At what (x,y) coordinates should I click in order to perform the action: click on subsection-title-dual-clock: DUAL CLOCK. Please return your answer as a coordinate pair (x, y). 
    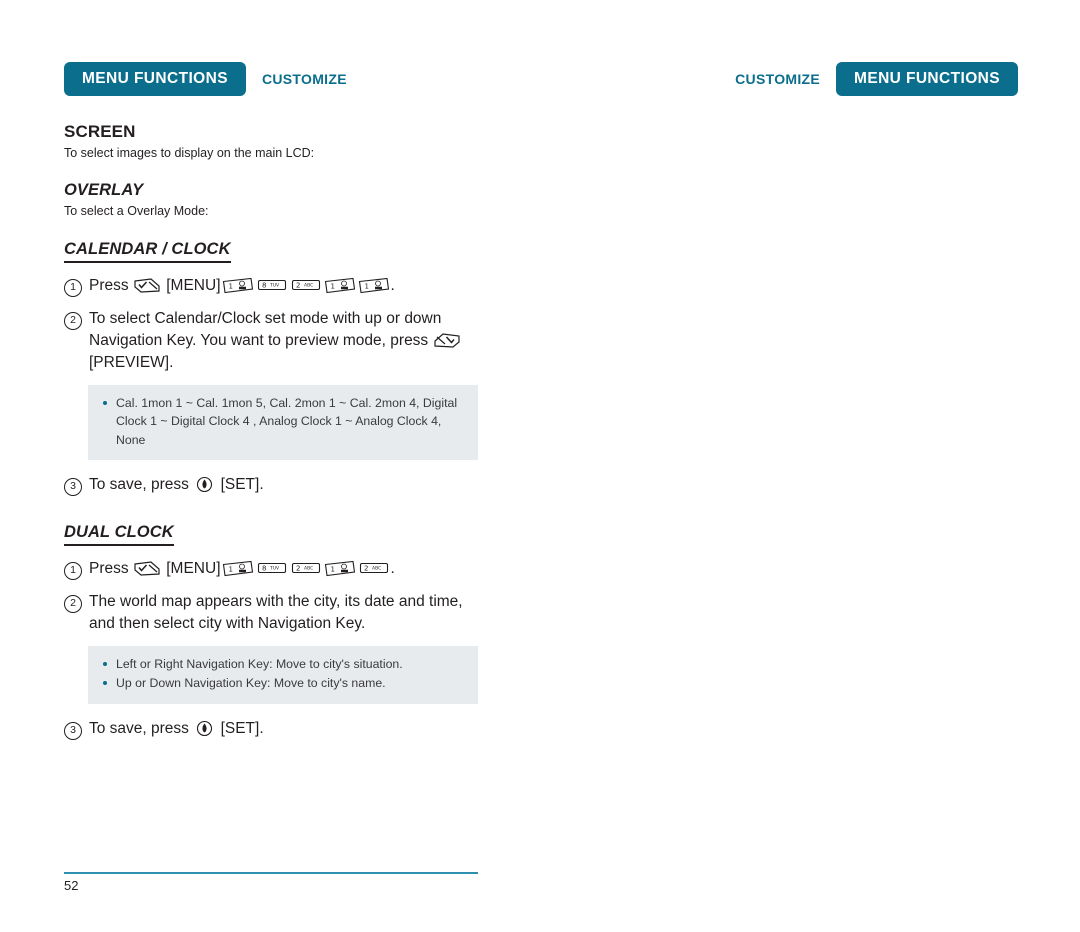
    Looking at the image, I should click on (119, 534).